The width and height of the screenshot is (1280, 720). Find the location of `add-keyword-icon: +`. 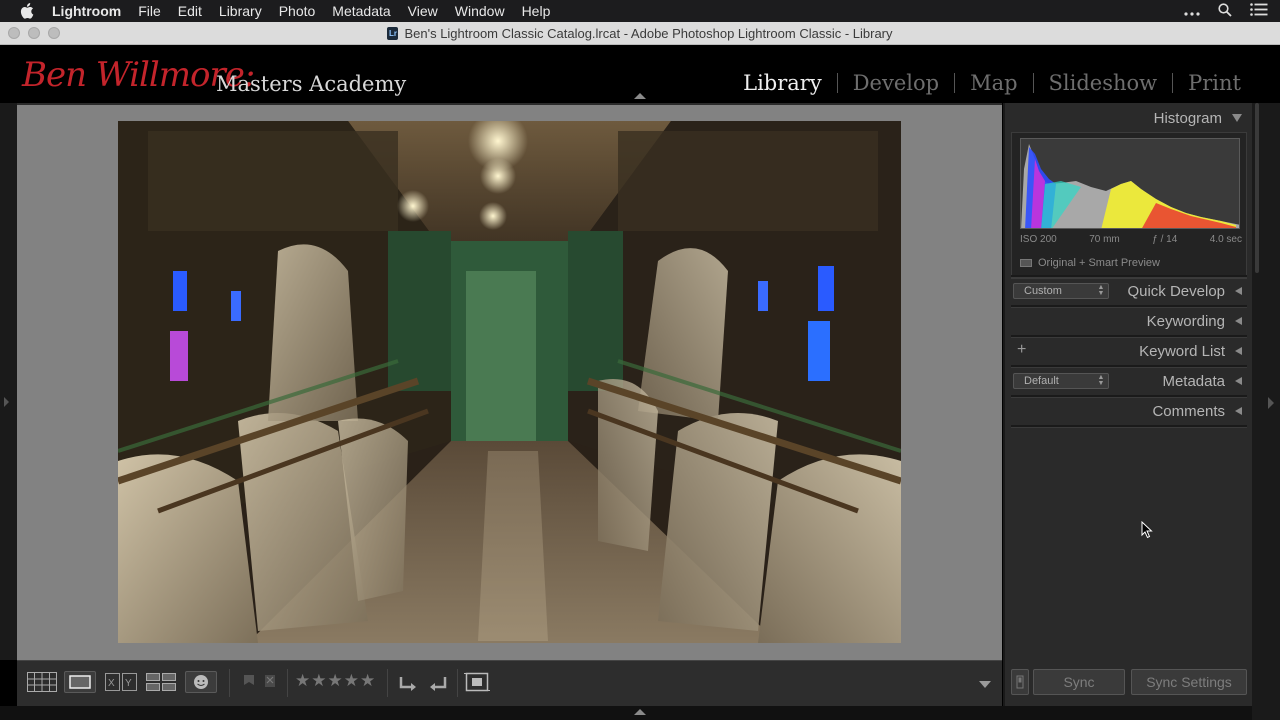

add-keyword-icon: + is located at coordinates (1021, 350).